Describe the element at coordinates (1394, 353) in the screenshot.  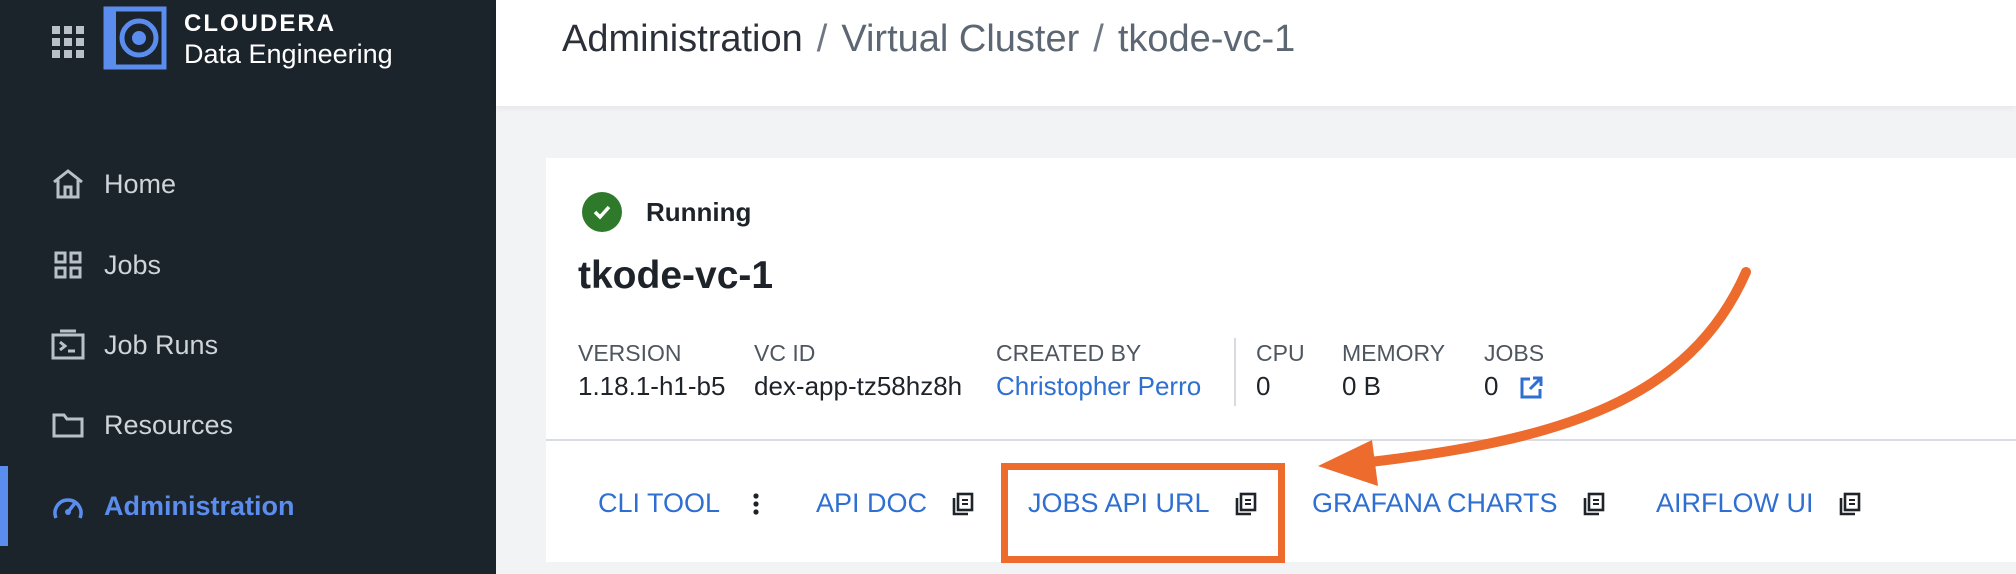
I see `meta-key: MEMORY` at that location.